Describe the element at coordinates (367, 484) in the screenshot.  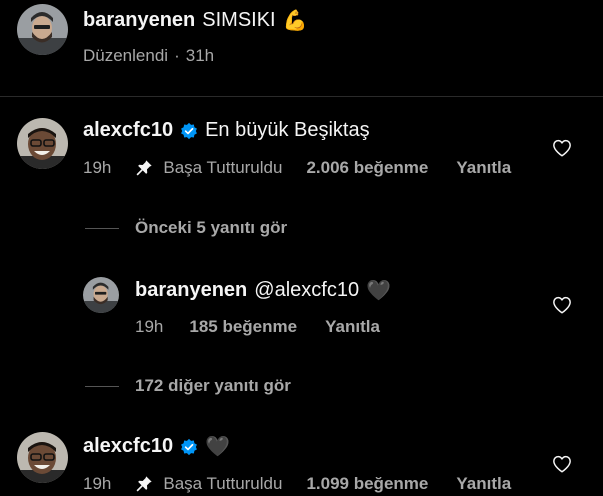
I see `likes-count: 1.099 beğenme` at that location.